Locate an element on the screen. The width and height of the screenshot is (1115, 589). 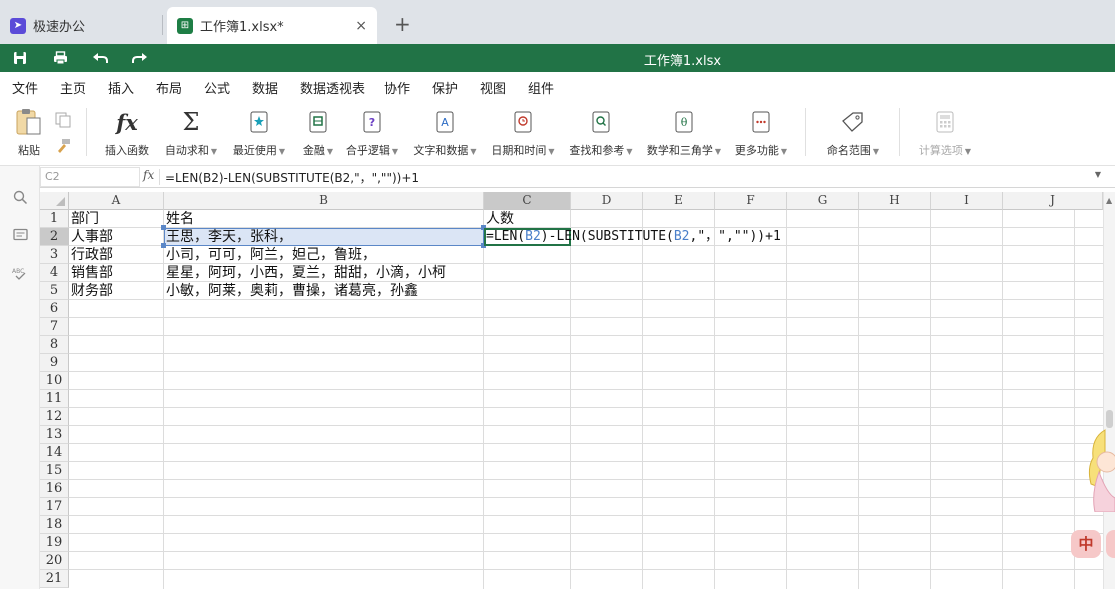
column-header-a: A is located at coordinates (116, 201).